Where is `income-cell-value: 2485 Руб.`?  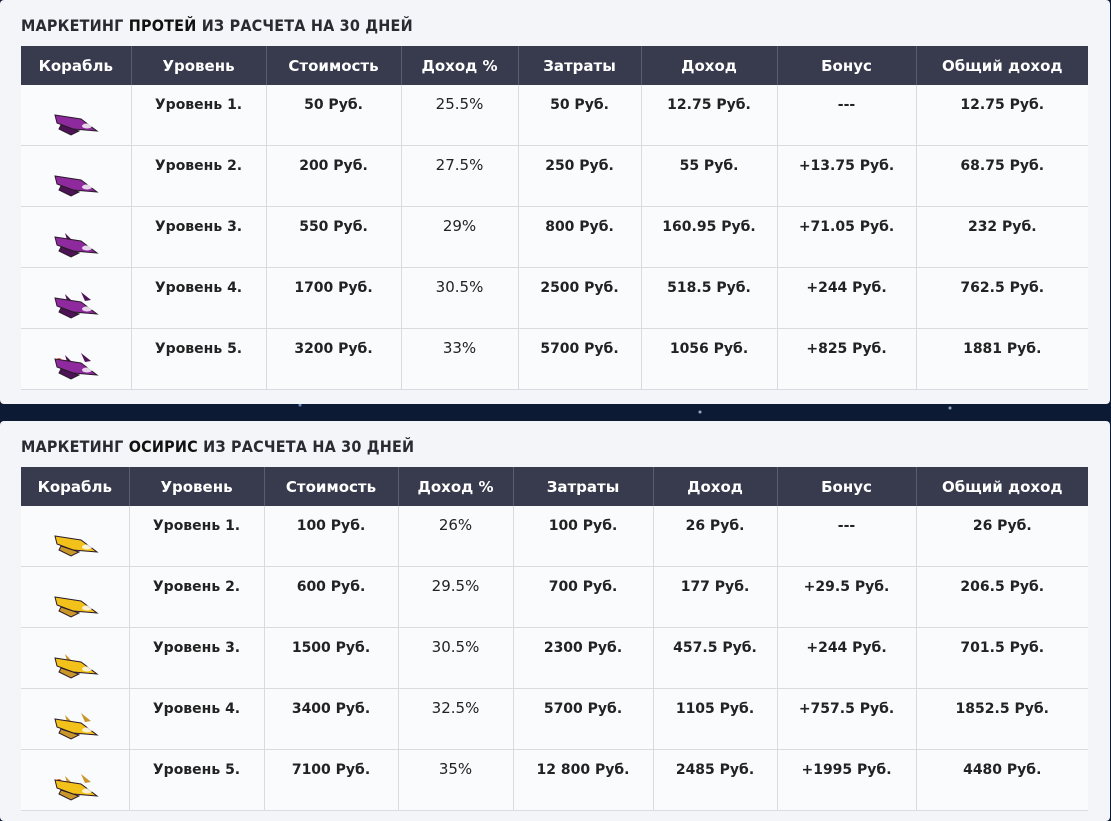 income-cell-value: 2485 Руб. is located at coordinates (715, 770).